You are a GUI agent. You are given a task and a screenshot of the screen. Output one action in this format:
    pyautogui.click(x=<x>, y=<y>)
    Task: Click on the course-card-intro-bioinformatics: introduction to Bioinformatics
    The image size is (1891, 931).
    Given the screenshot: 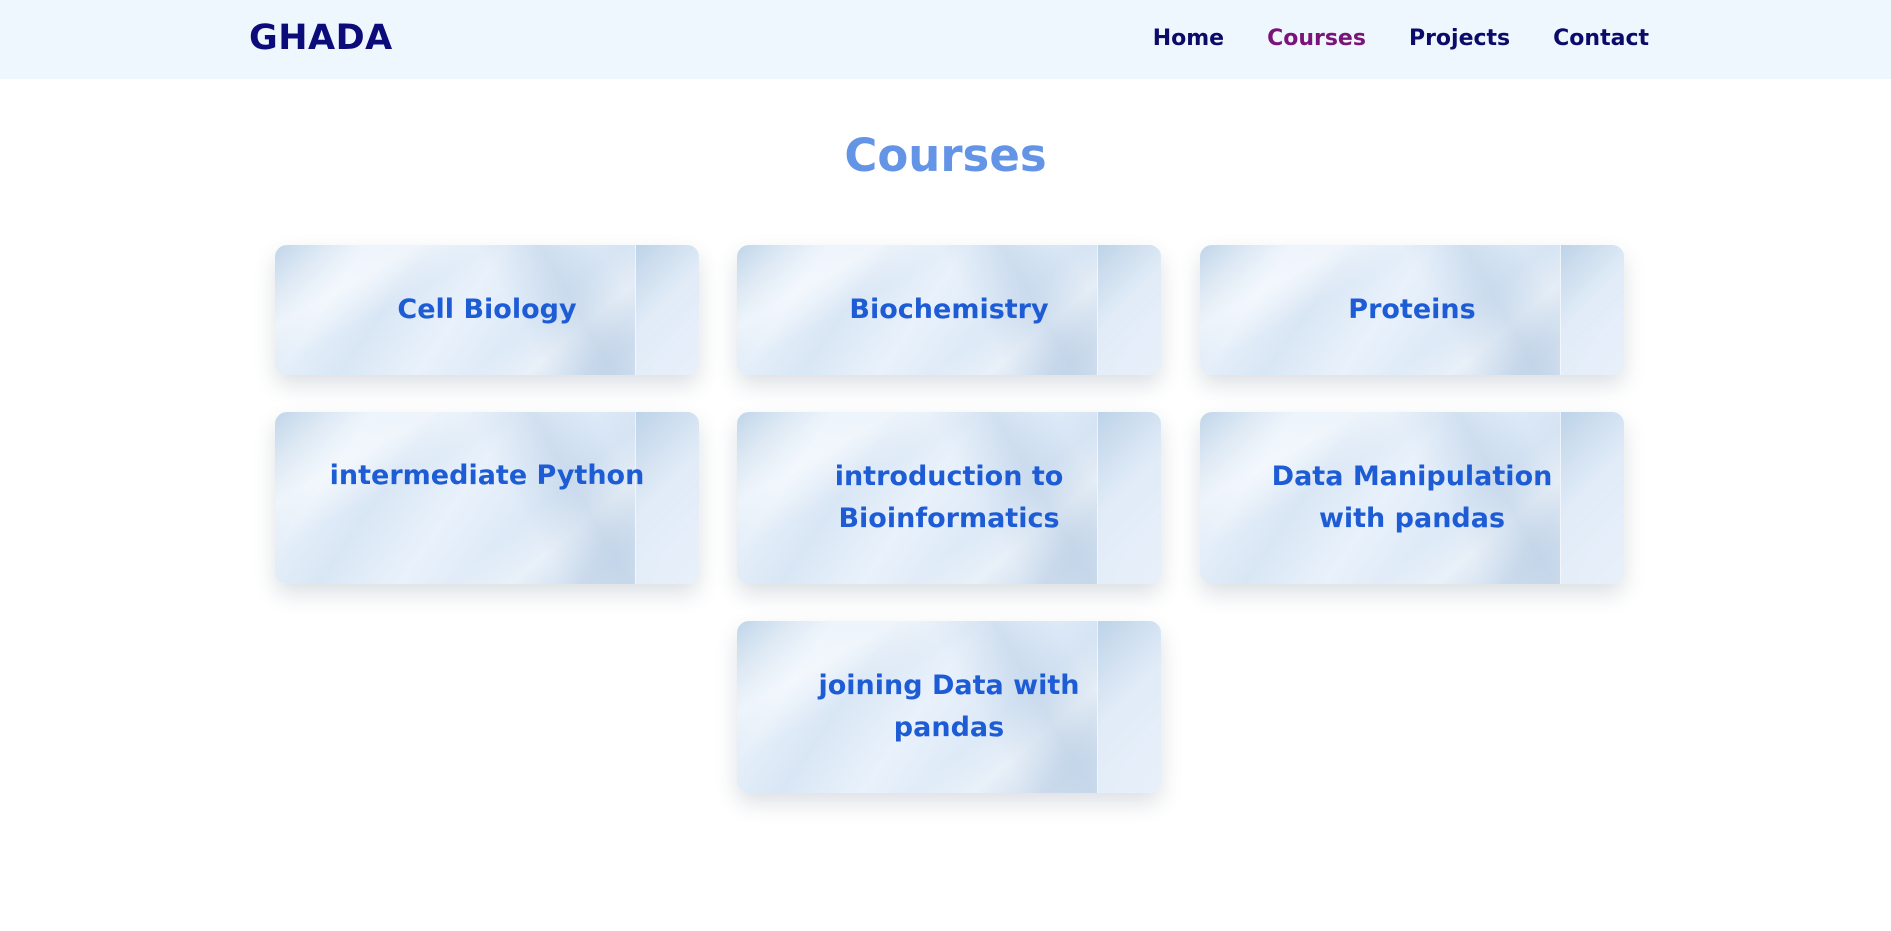 What is the action you would take?
    pyautogui.click(x=949, y=498)
    